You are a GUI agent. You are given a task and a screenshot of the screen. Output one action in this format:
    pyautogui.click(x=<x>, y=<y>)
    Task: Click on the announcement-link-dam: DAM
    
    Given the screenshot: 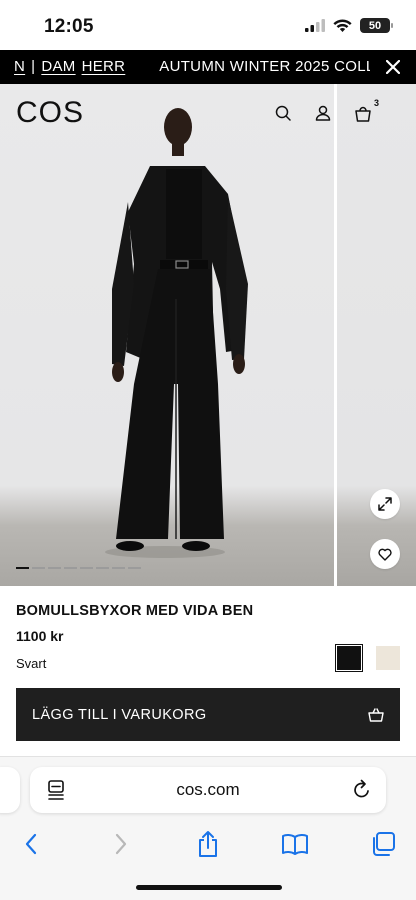 What is the action you would take?
    pyautogui.click(x=58, y=66)
    